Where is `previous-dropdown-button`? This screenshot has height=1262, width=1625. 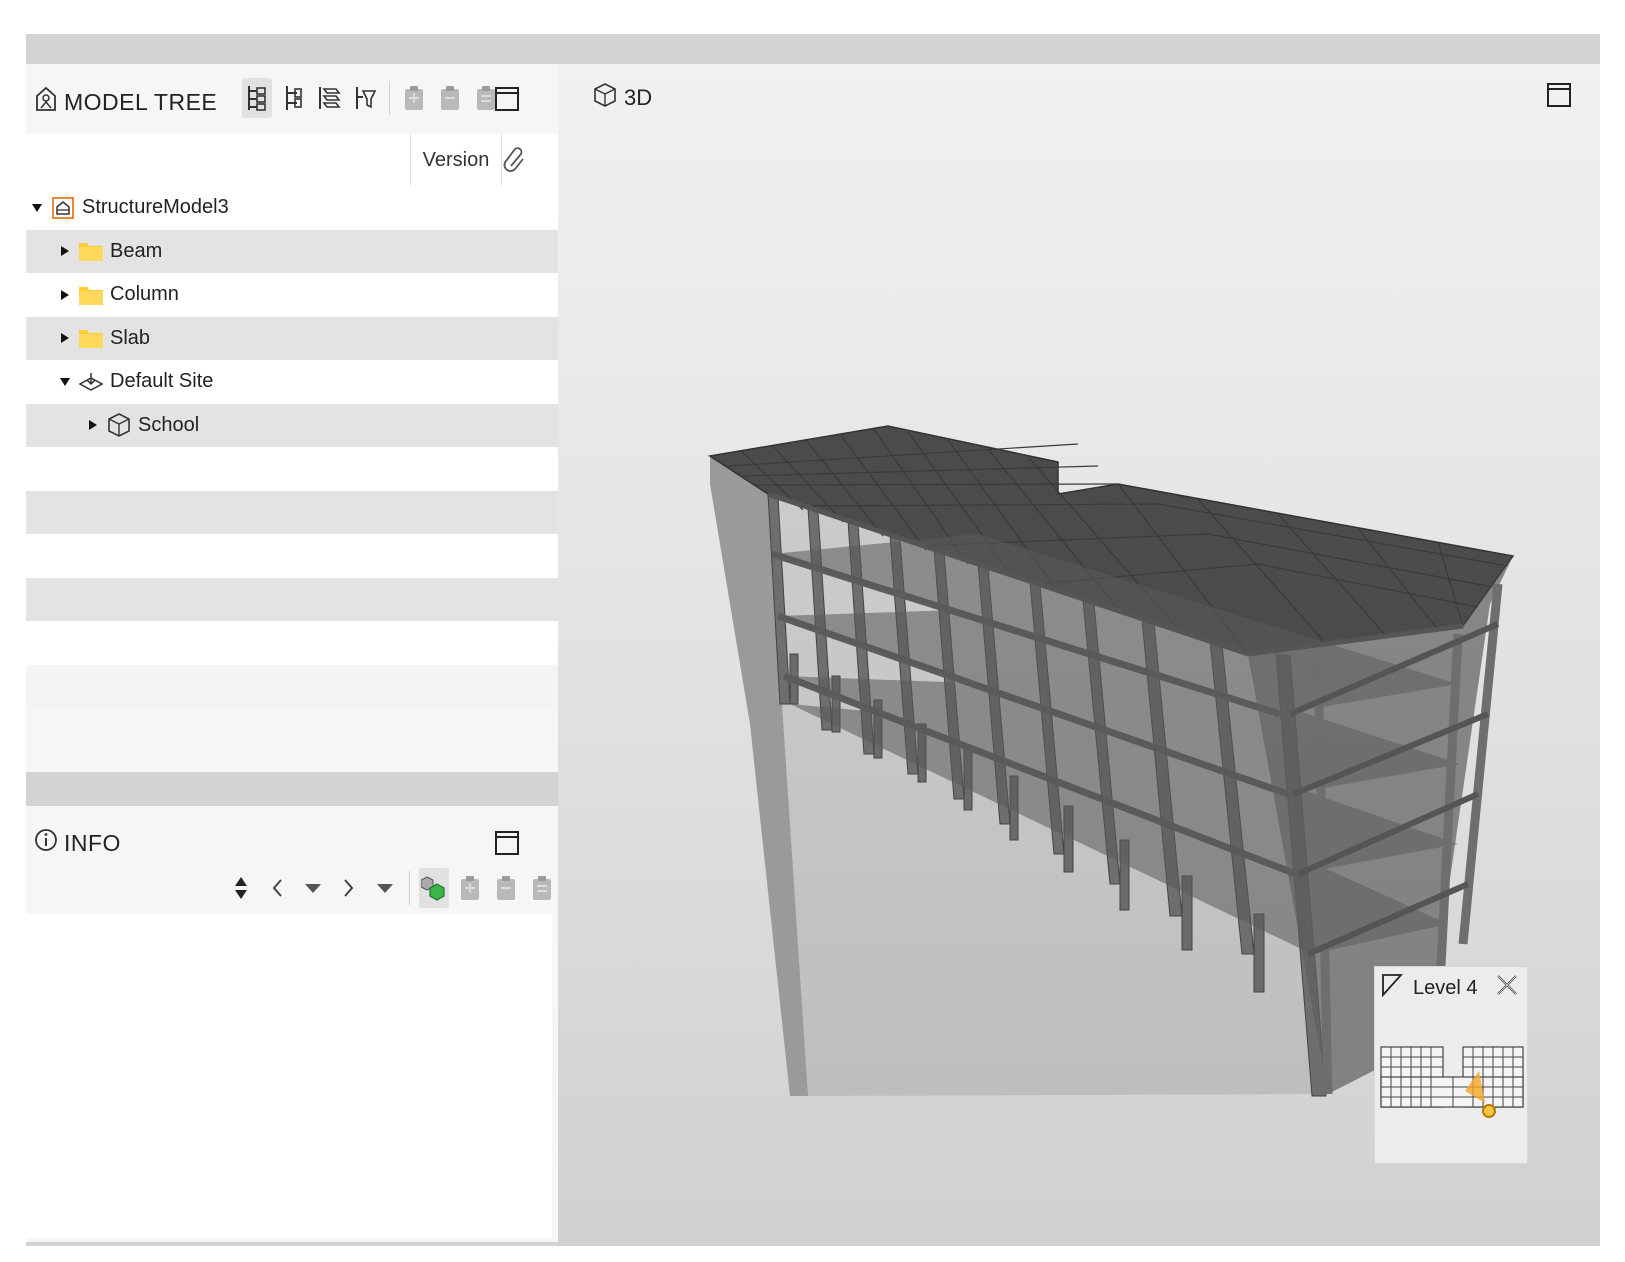
previous-dropdown-button is located at coordinates (313, 888).